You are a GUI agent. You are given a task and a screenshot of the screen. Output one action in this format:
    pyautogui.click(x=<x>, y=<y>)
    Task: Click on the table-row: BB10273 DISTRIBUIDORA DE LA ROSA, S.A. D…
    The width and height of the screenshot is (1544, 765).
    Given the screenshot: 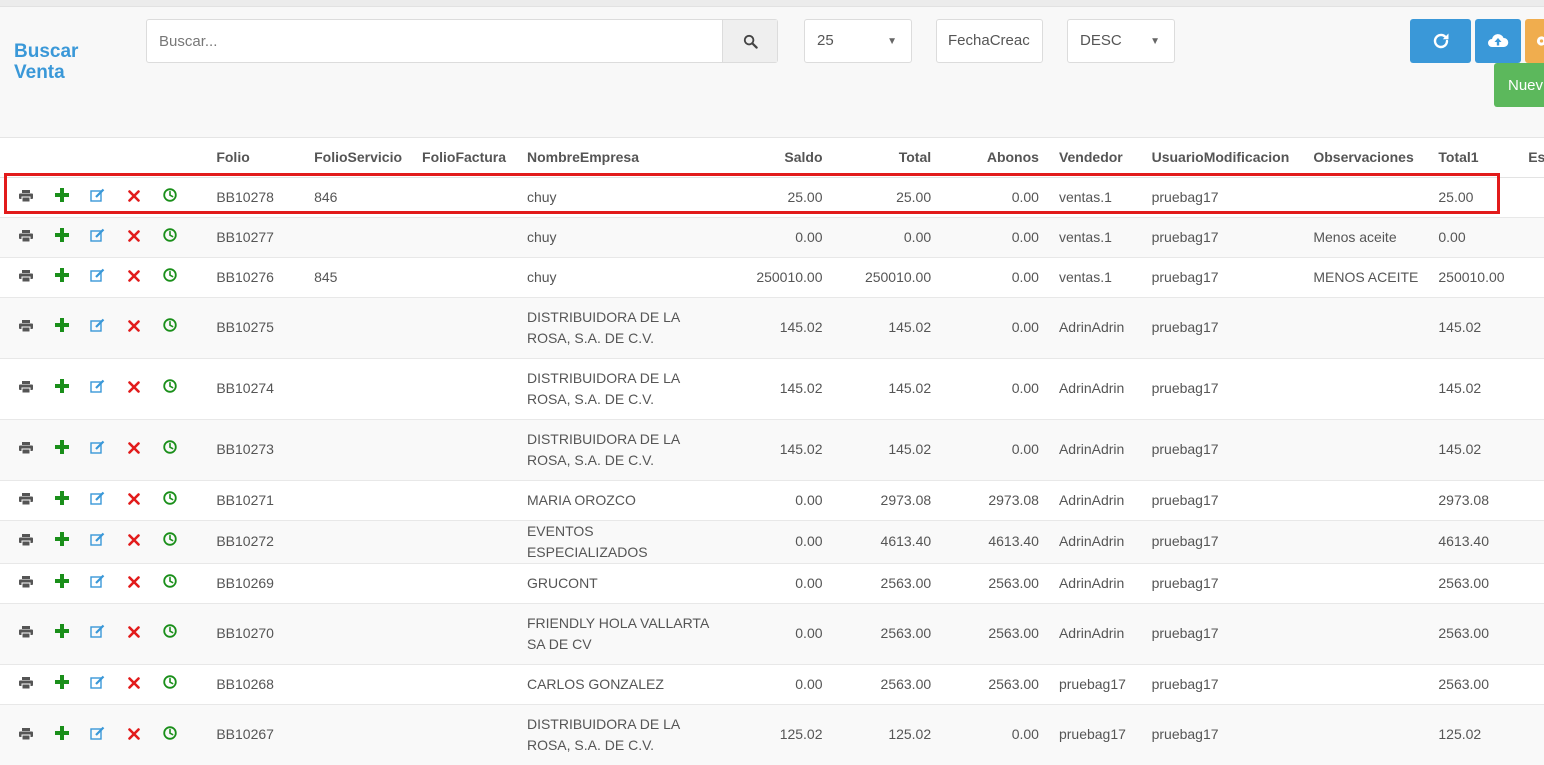 What is the action you would take?
    pyautogui.click(x=772, y=449)
    